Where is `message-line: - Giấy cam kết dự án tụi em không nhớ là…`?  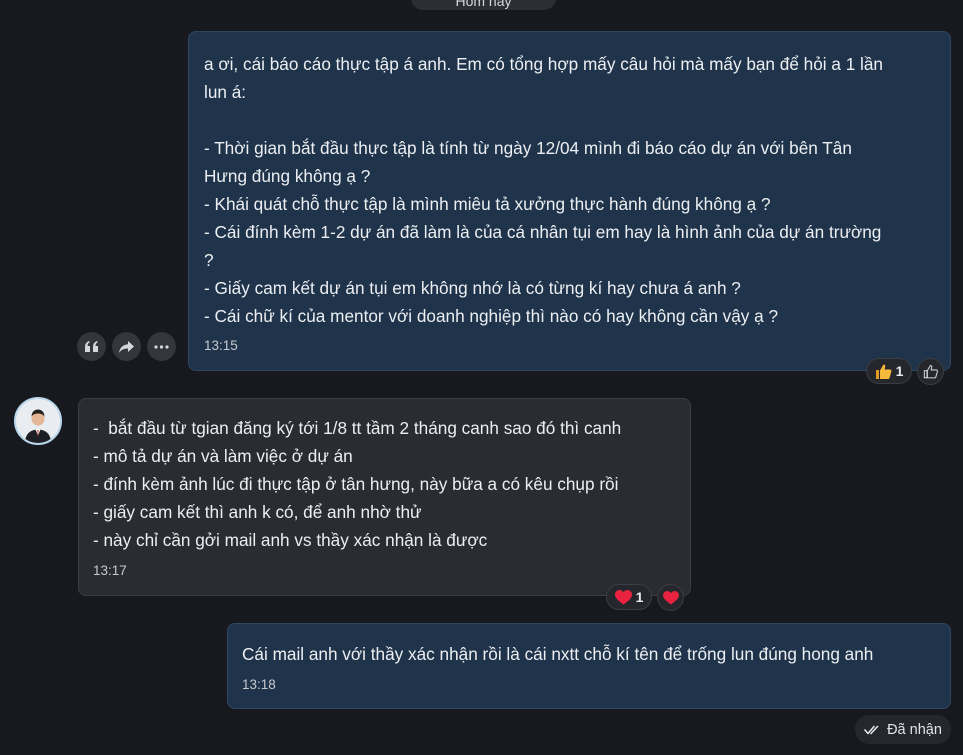 message-line: - Giấy cam kết dự án tụi em không nhớ là… is located at coordinates (472, 288).